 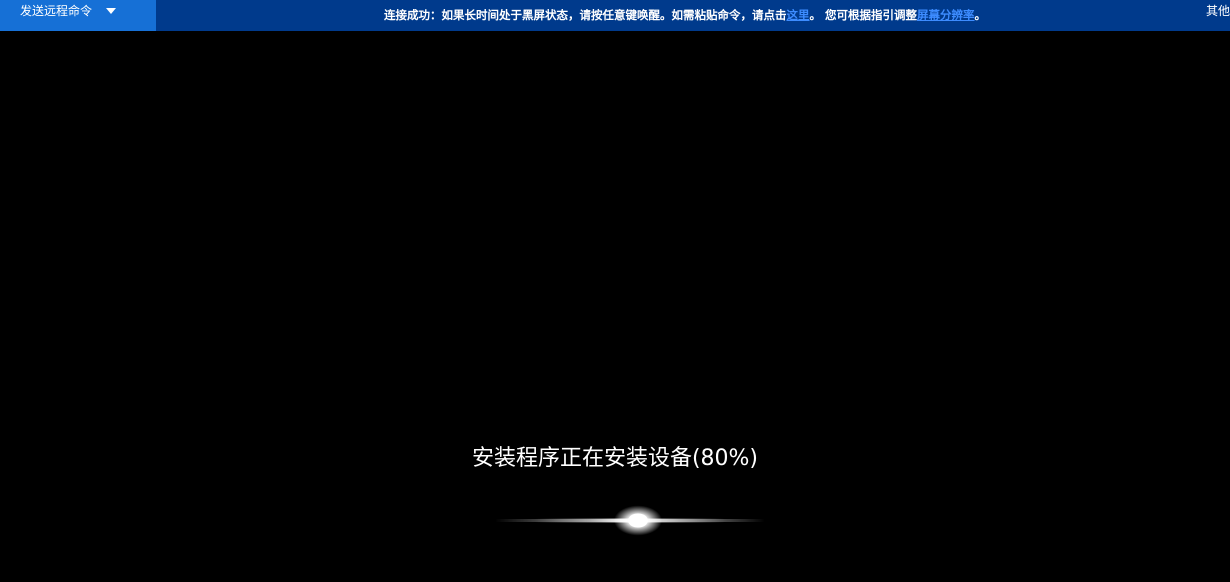 I want to click on install-status-text: 安装程序正在安装设备(80%), so click(x=615, y=458).